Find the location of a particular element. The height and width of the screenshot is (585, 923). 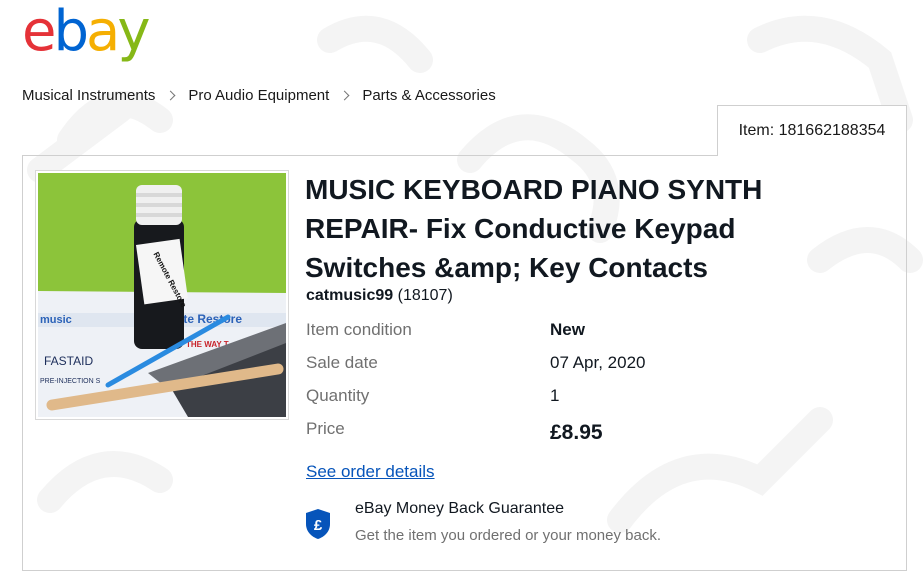

detail-row-quantity: Quantity 1 is located at coordinates (566, 398).